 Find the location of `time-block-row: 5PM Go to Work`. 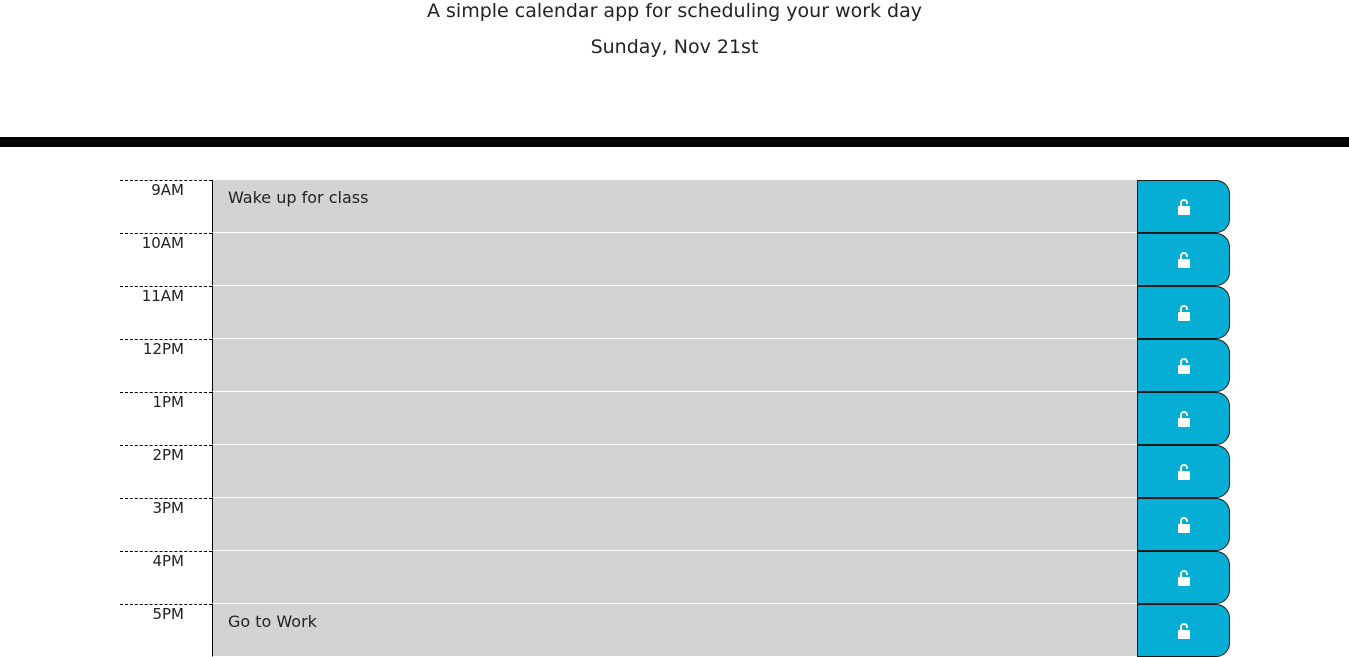

time-block-row: 5PM Go to Work is located at coordinates (675, 630).